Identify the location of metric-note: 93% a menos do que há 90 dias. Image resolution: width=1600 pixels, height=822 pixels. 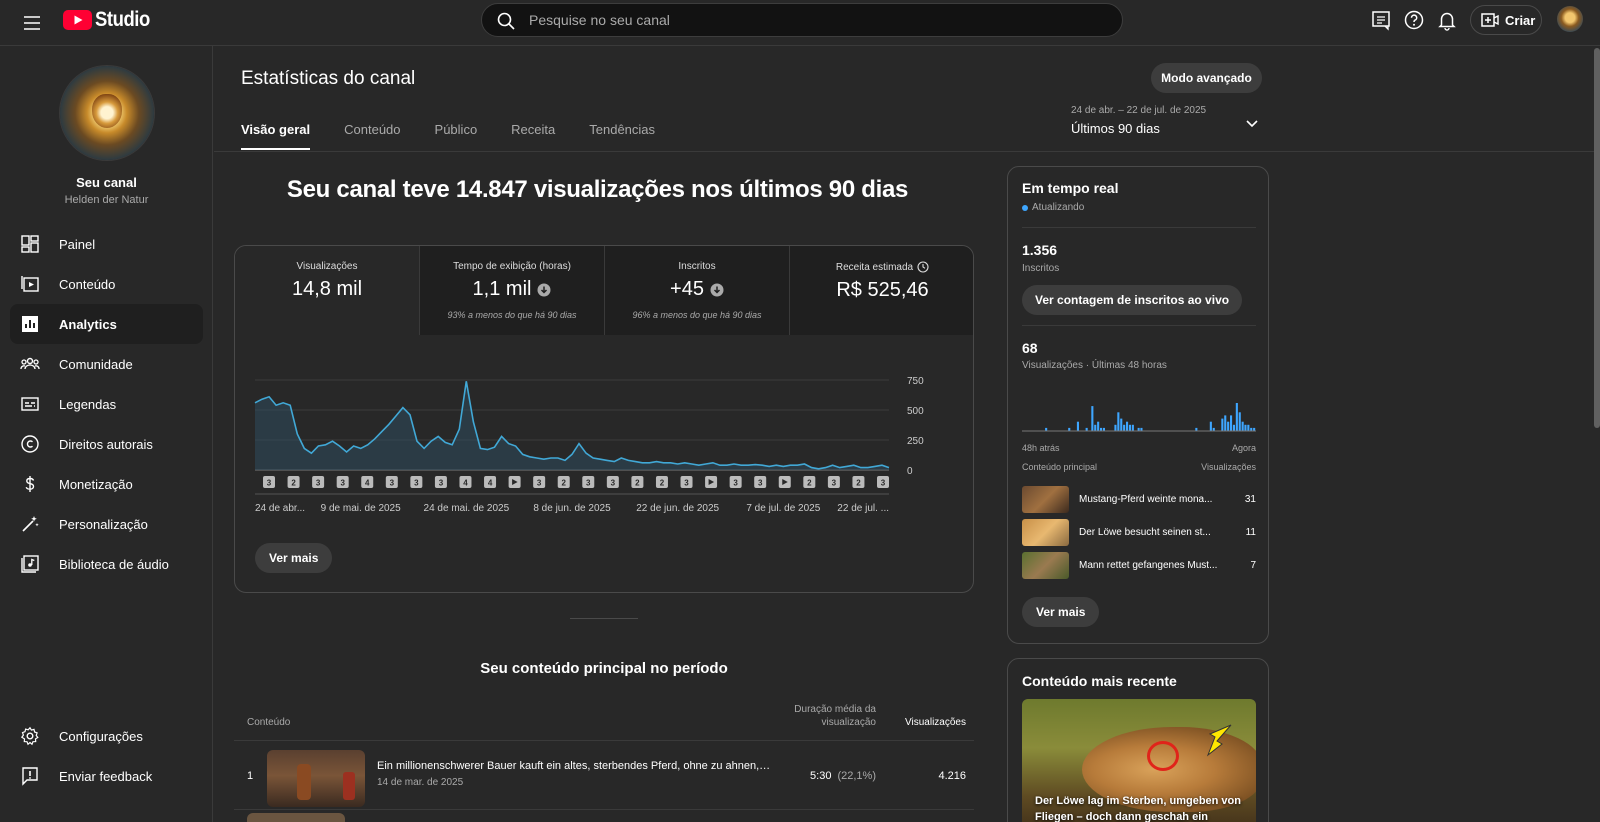
(512, 315).